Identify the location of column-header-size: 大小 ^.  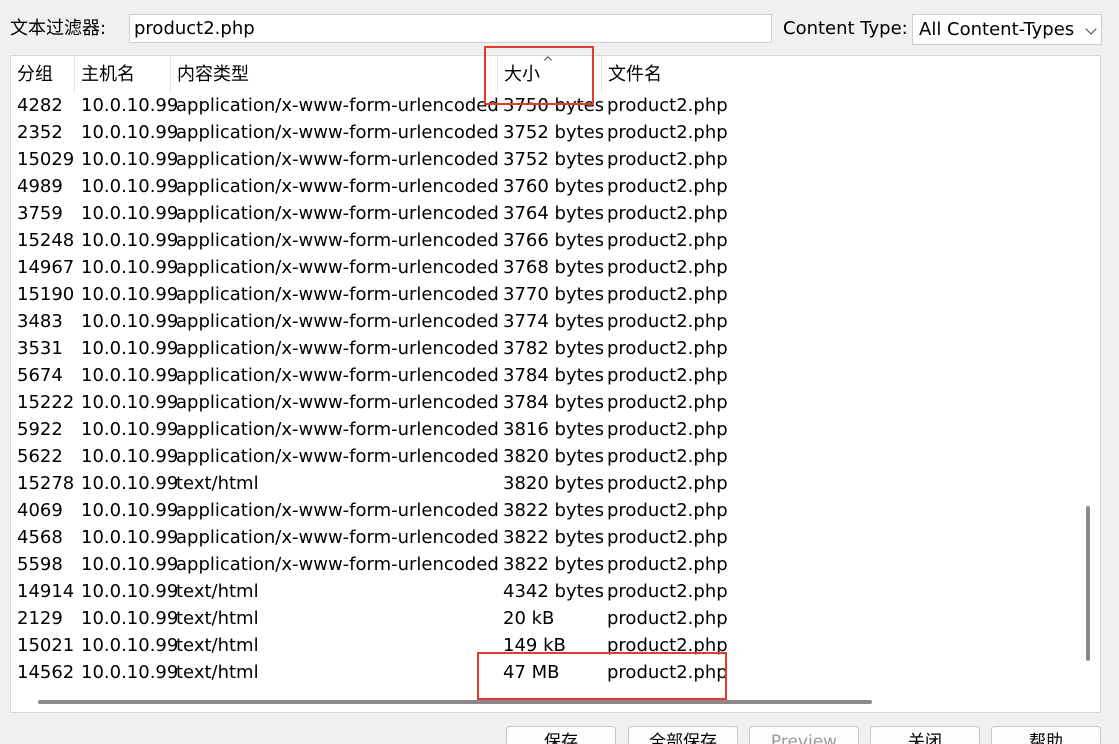
(550, 74).